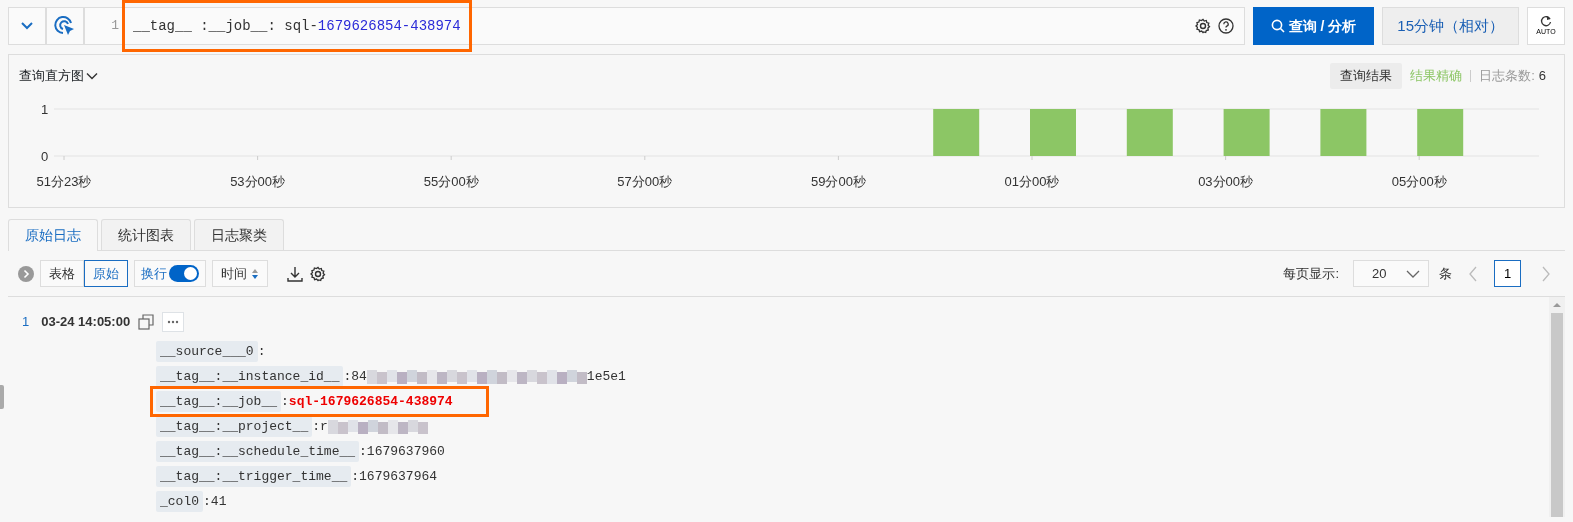 This screenshot has height=522, width=1573. Describe the element at coordinates (1546, 20) in the screenshot. I see `refresh-icon` at that location.